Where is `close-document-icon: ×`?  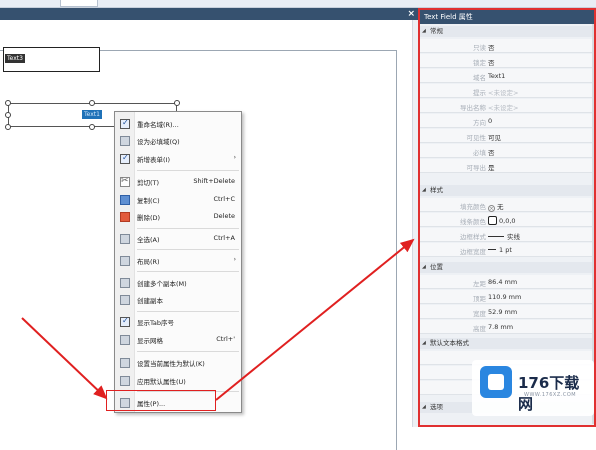
close-document-icon: × is located at coordinates (411, 14).